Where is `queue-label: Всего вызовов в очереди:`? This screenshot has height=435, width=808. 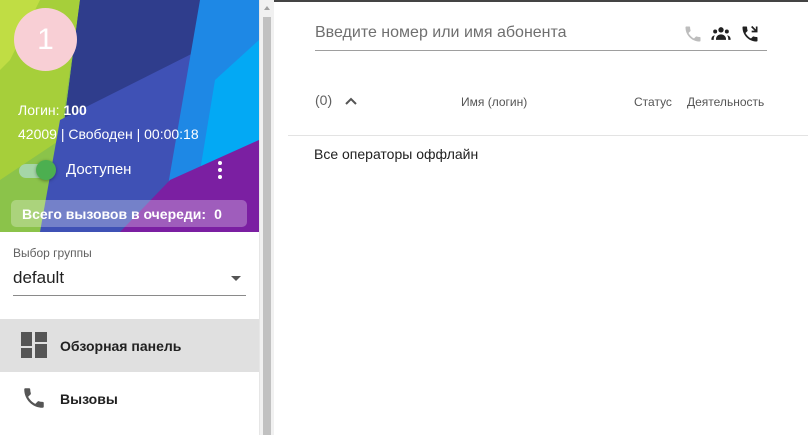 queue-label: Всего вызовов в очереди: is located at coordinates (114, 213).